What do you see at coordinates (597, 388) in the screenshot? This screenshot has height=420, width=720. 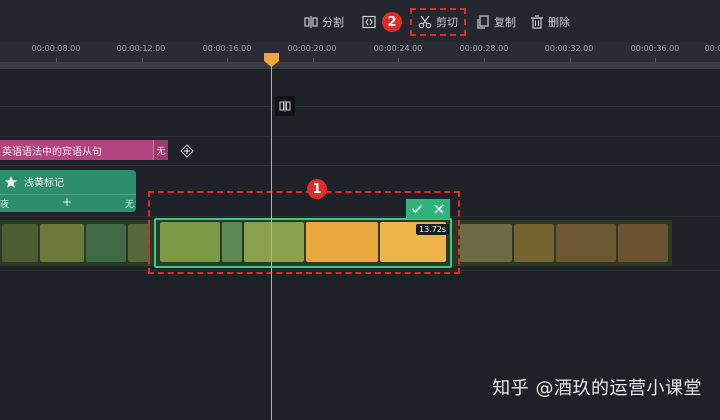 I see `watermark: 知乎 @酒玖的运营小课堂` at bounding box center [597, 388].